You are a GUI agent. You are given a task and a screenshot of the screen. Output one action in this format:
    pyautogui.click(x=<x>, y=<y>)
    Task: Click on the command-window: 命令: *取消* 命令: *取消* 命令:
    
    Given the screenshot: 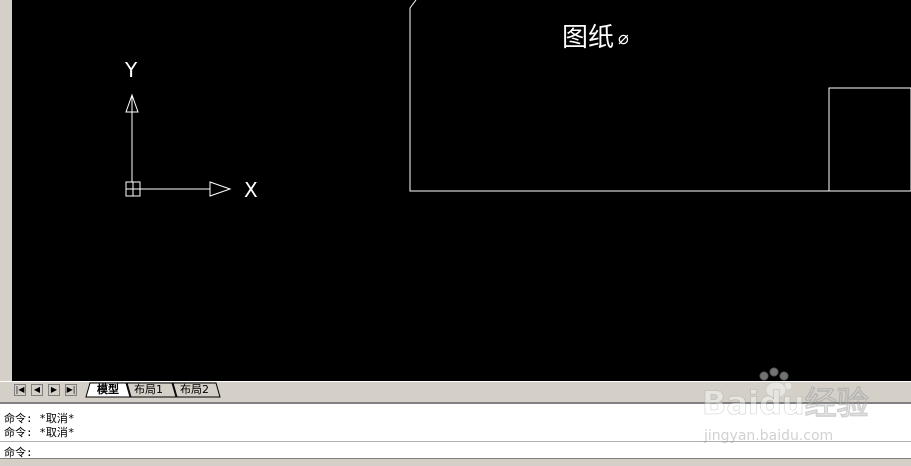 What is the action you would take?
    pyautogui.click(x=455, y=433)
    